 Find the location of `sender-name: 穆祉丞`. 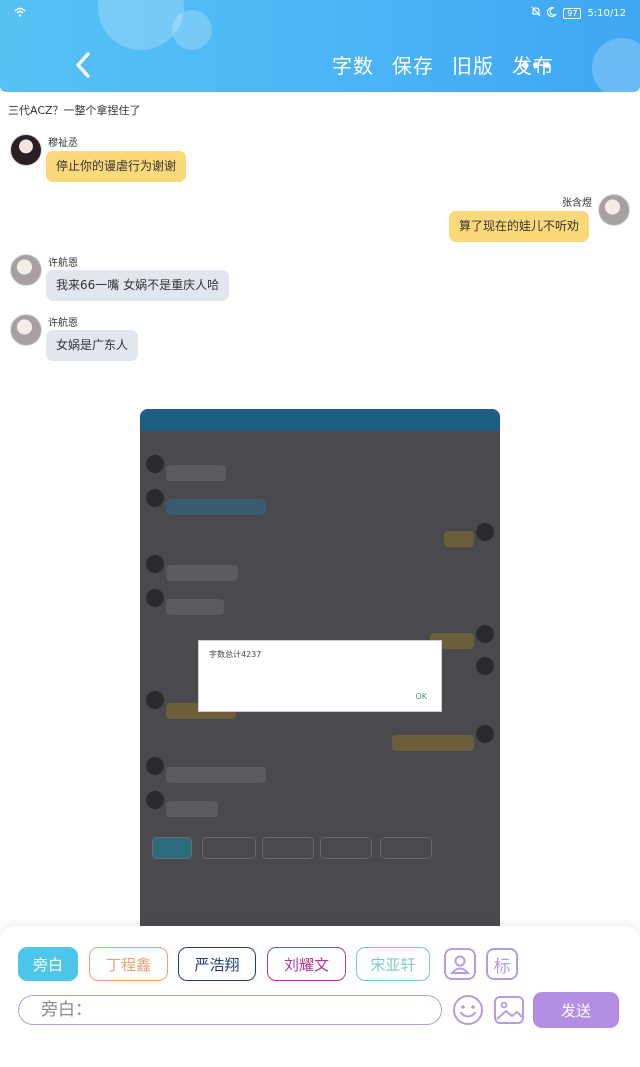

sender-name: 穆祉丞 is located at coordinates (63, 143).